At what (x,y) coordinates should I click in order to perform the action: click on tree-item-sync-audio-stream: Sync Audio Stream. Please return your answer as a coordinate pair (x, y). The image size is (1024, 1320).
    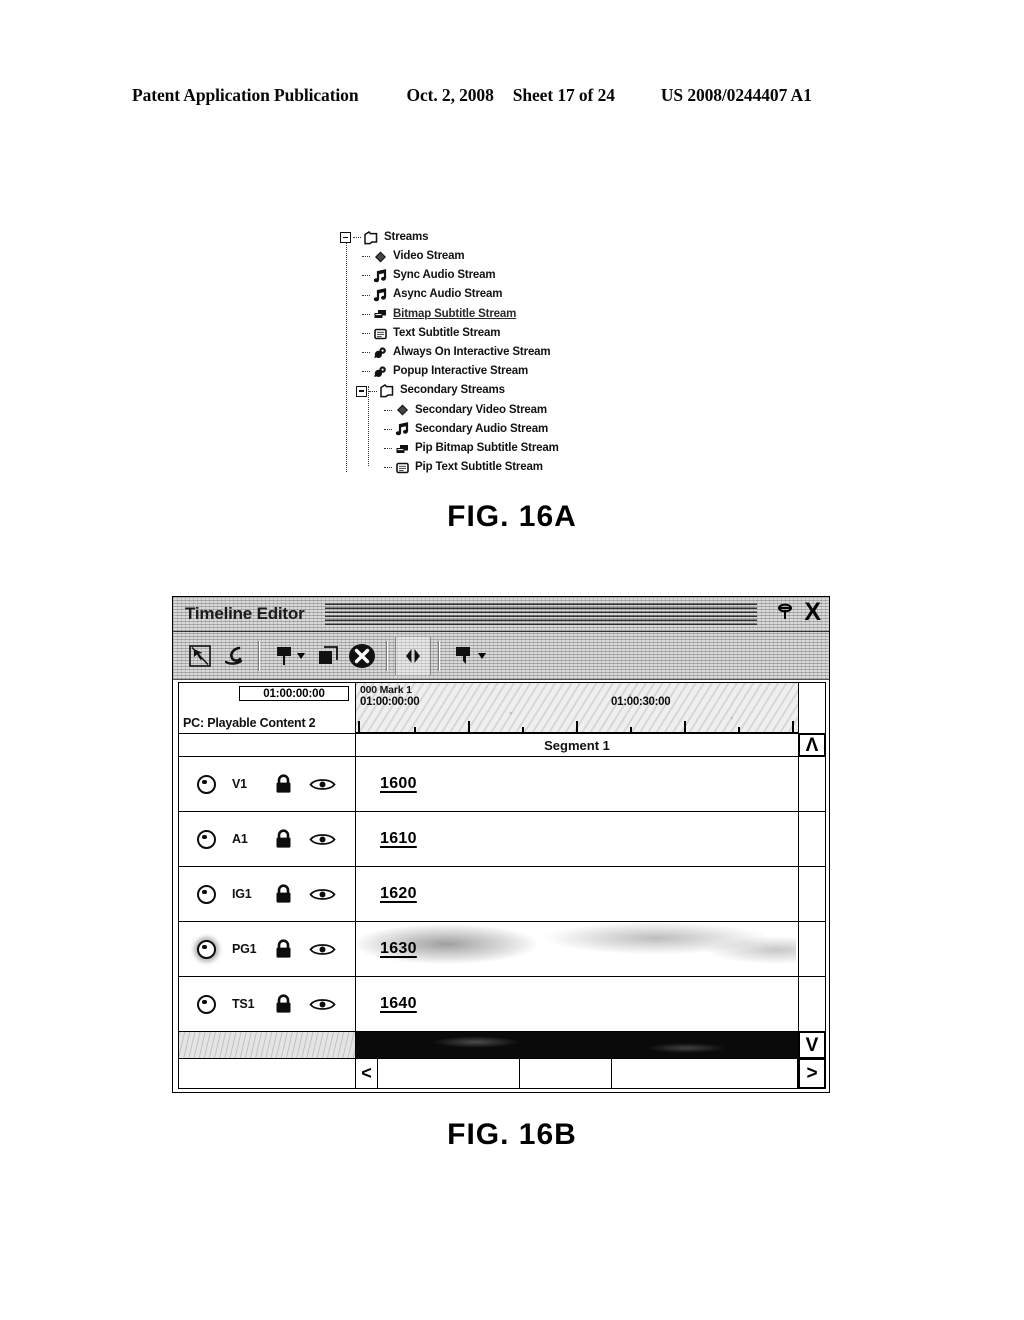
    Looking at the image, I should click on (500, 275).